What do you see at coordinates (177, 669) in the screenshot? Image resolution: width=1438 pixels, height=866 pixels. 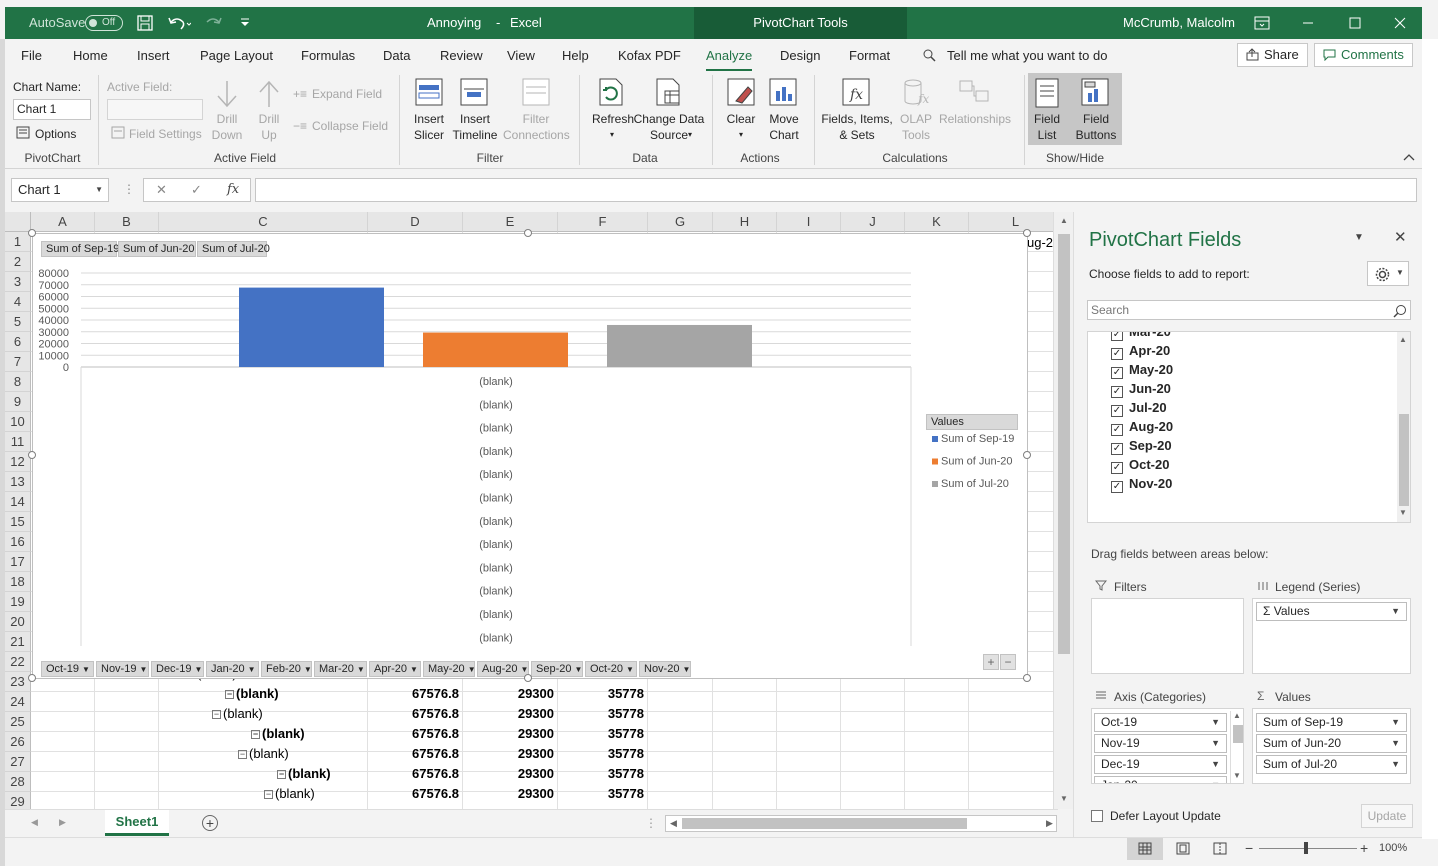 I see `axis-field-button: Dec-19 ▼` at bounding box center [177, 669].